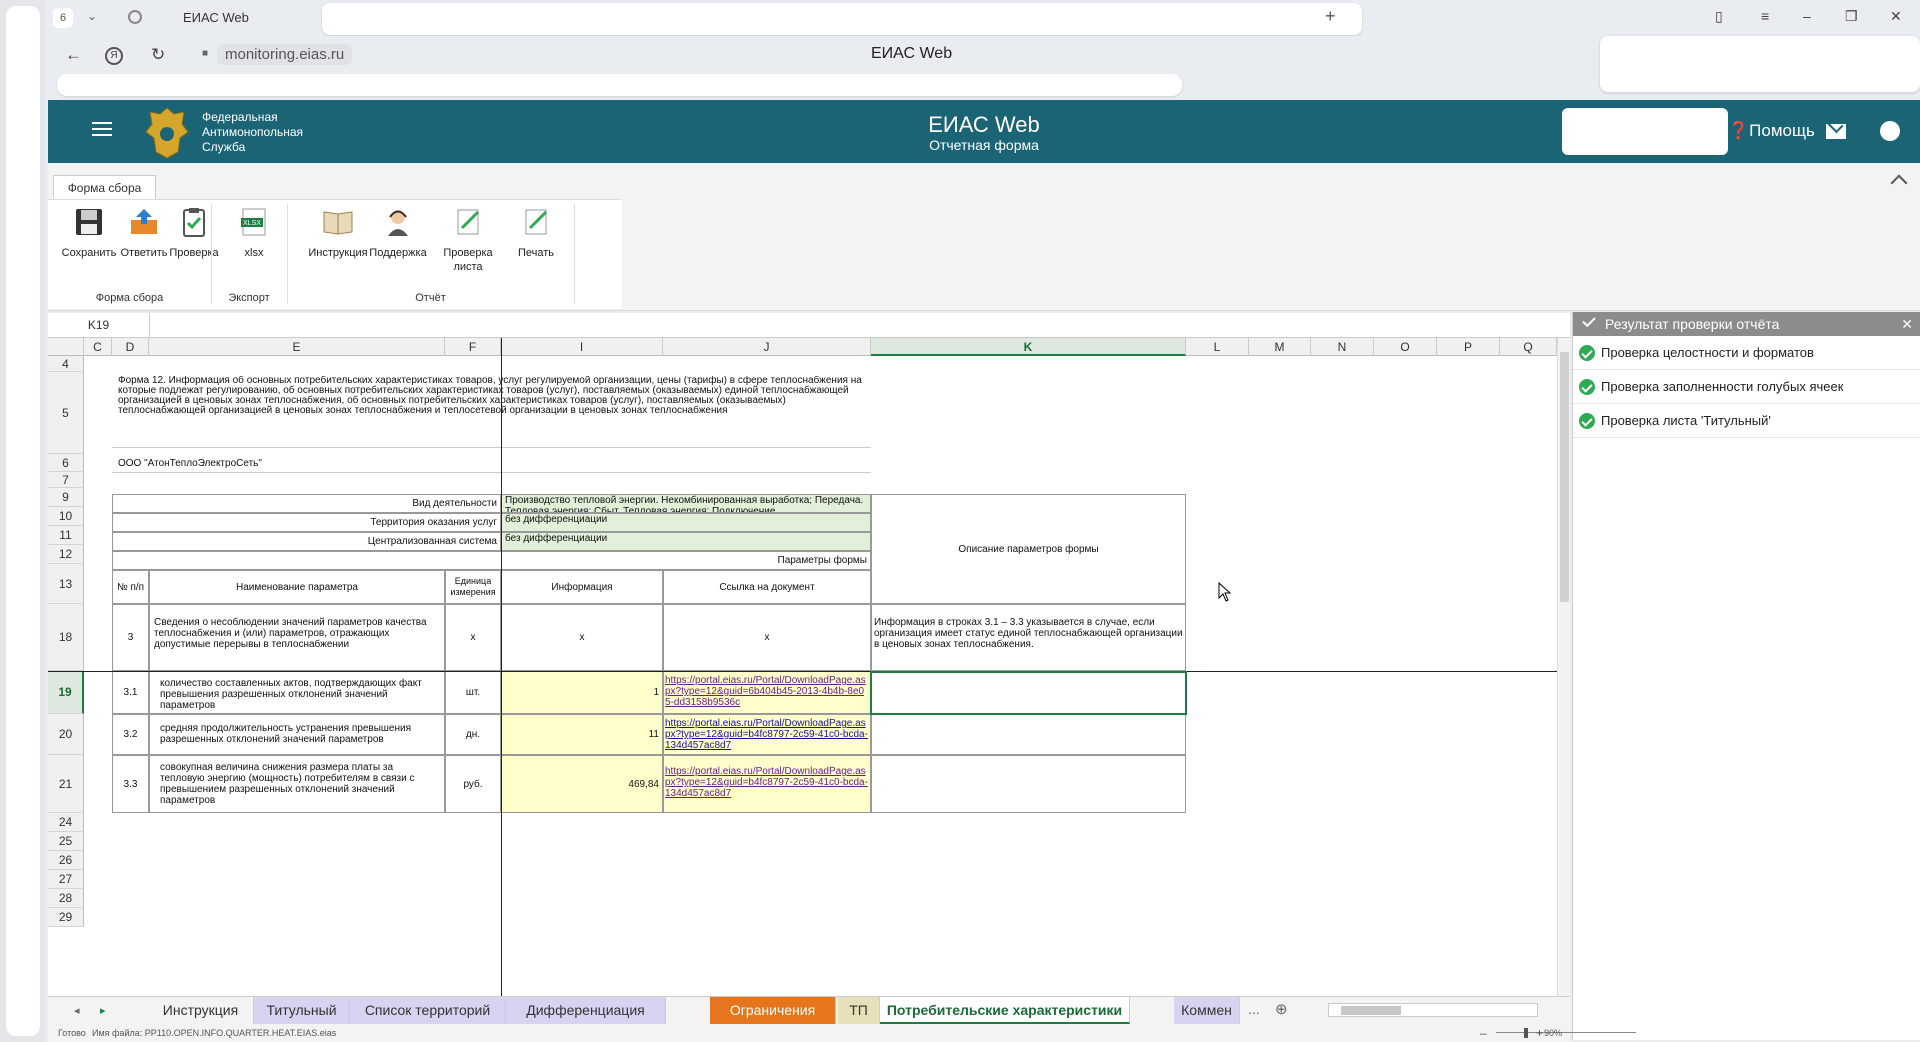  Describe the element at coordinates (66, 637) in the screenshot. I see `row-header: 18` at that location.